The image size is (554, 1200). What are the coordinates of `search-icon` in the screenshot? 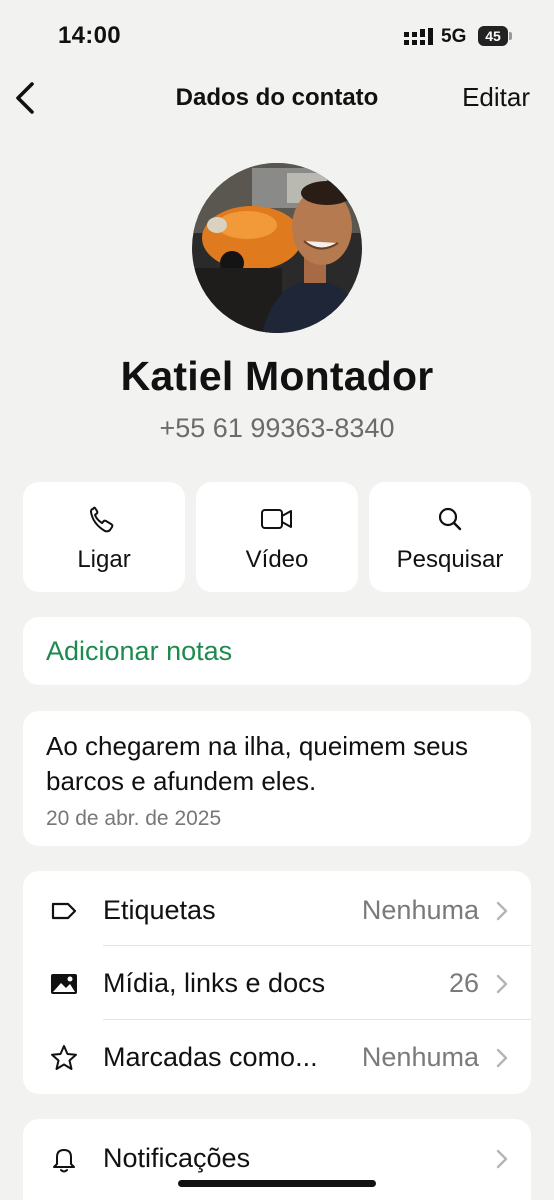 It's located at (450, 519).